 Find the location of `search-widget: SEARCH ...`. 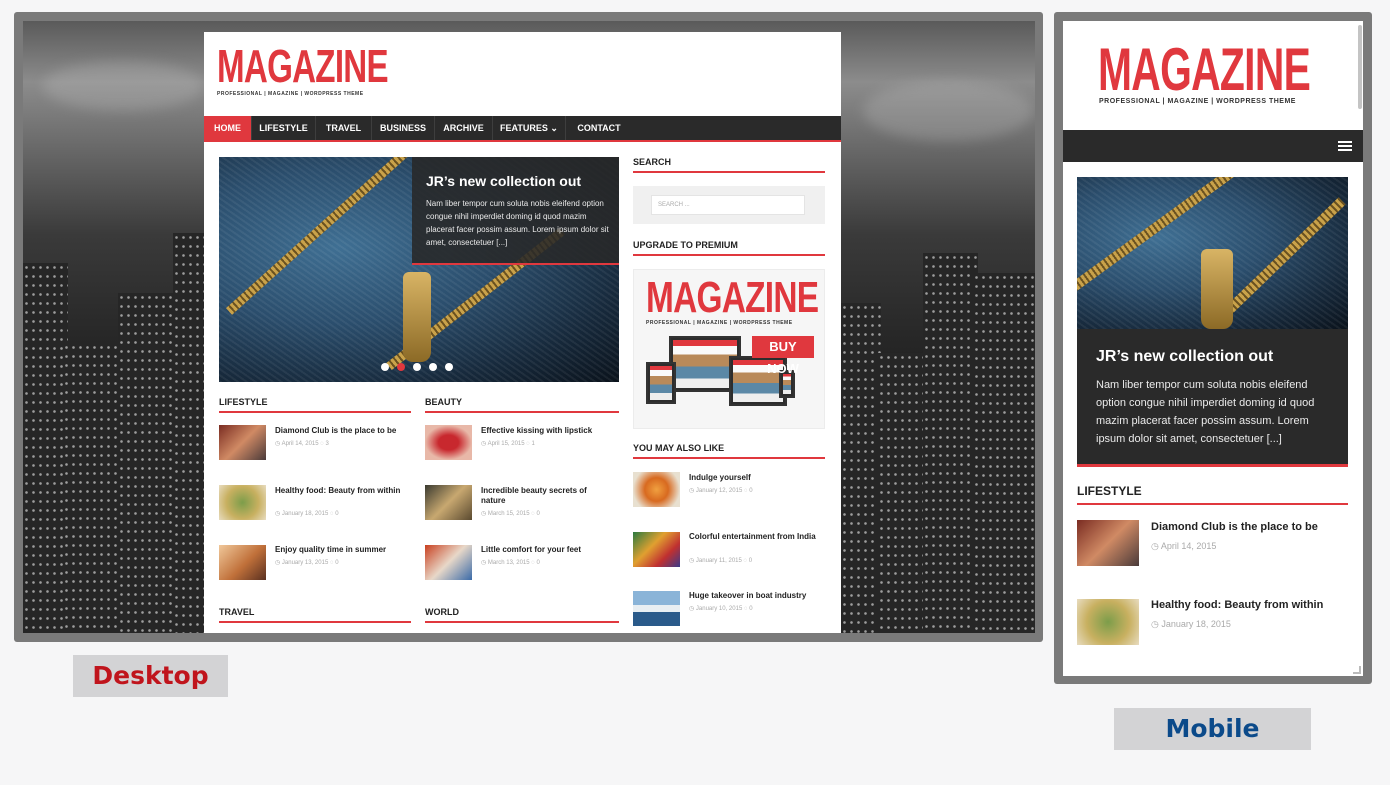

search-widget: SEARCH ... is located at coordinates (729, 205).